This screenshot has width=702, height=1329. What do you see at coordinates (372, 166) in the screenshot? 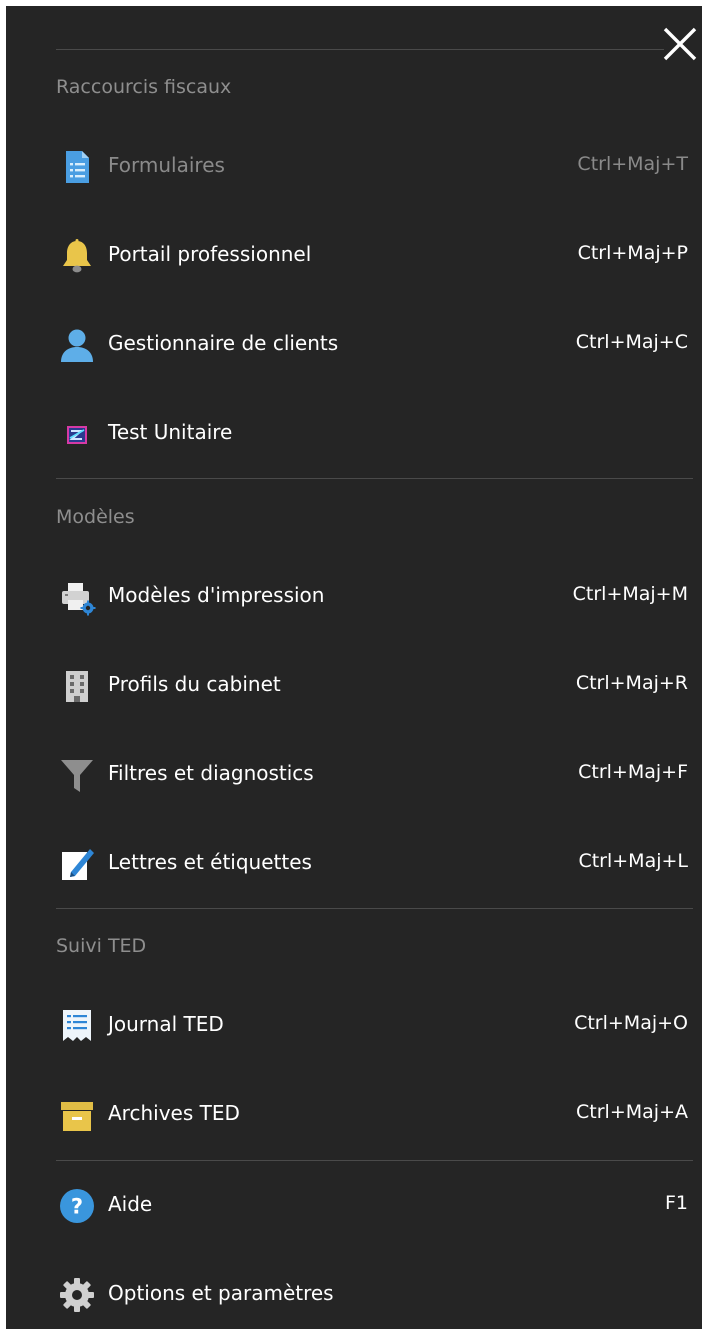
I see `menu-item-formulaires: Formulaires Ctrl+Maj+T` at bounding box center [372, 166].